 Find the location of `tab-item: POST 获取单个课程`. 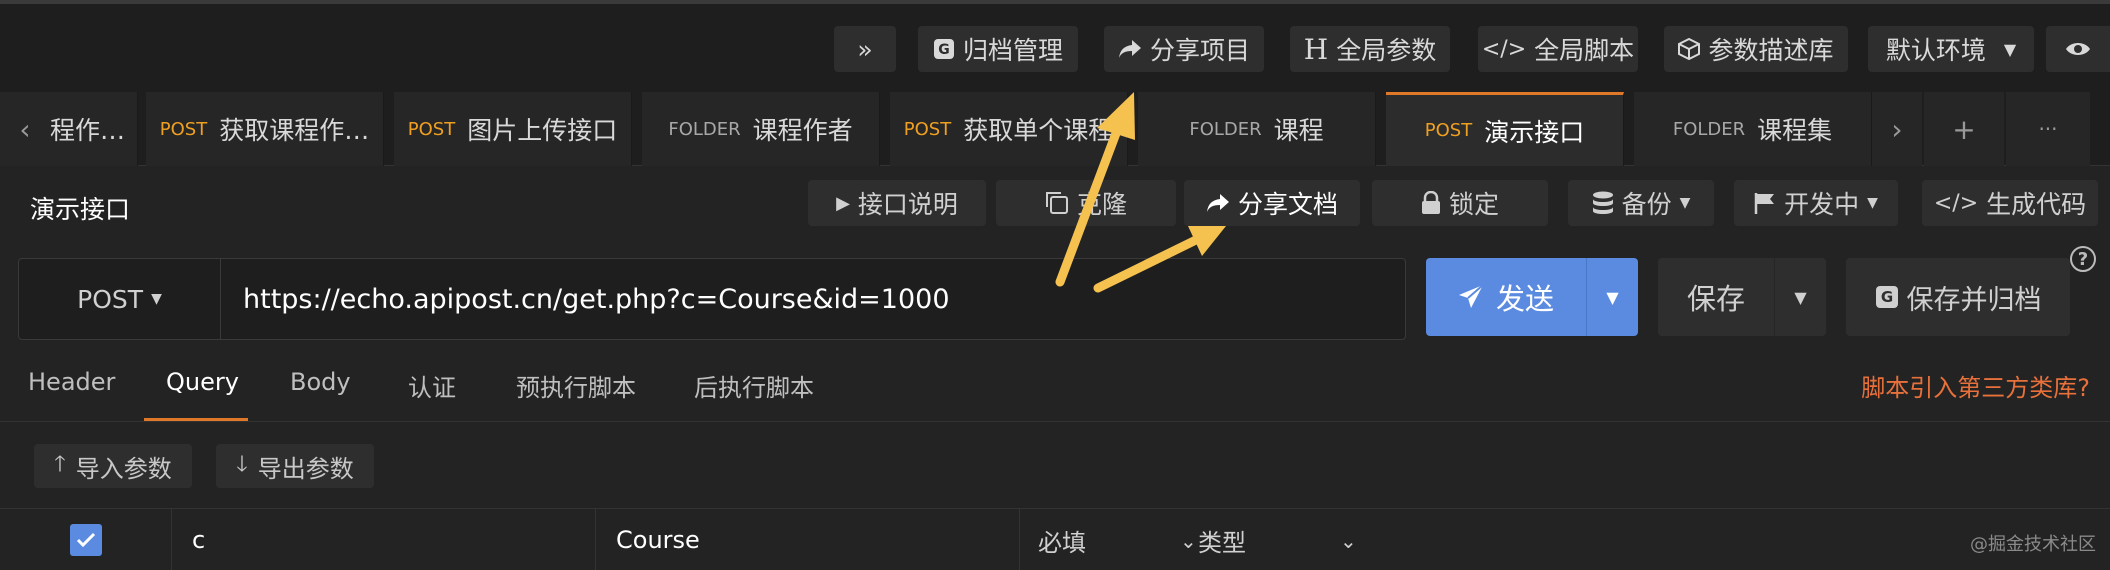

tab-item: POST 获取单个课程 is located at coordinates (1009, 129).